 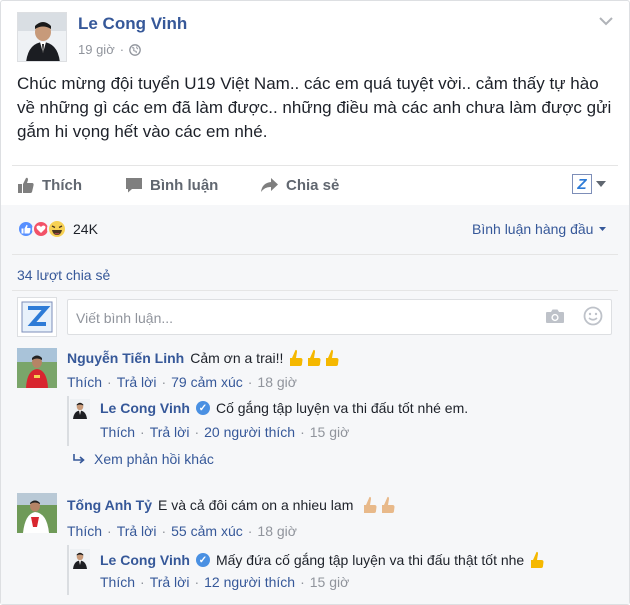 I want to click on like-label: Thích, so click(x=62, y=185).